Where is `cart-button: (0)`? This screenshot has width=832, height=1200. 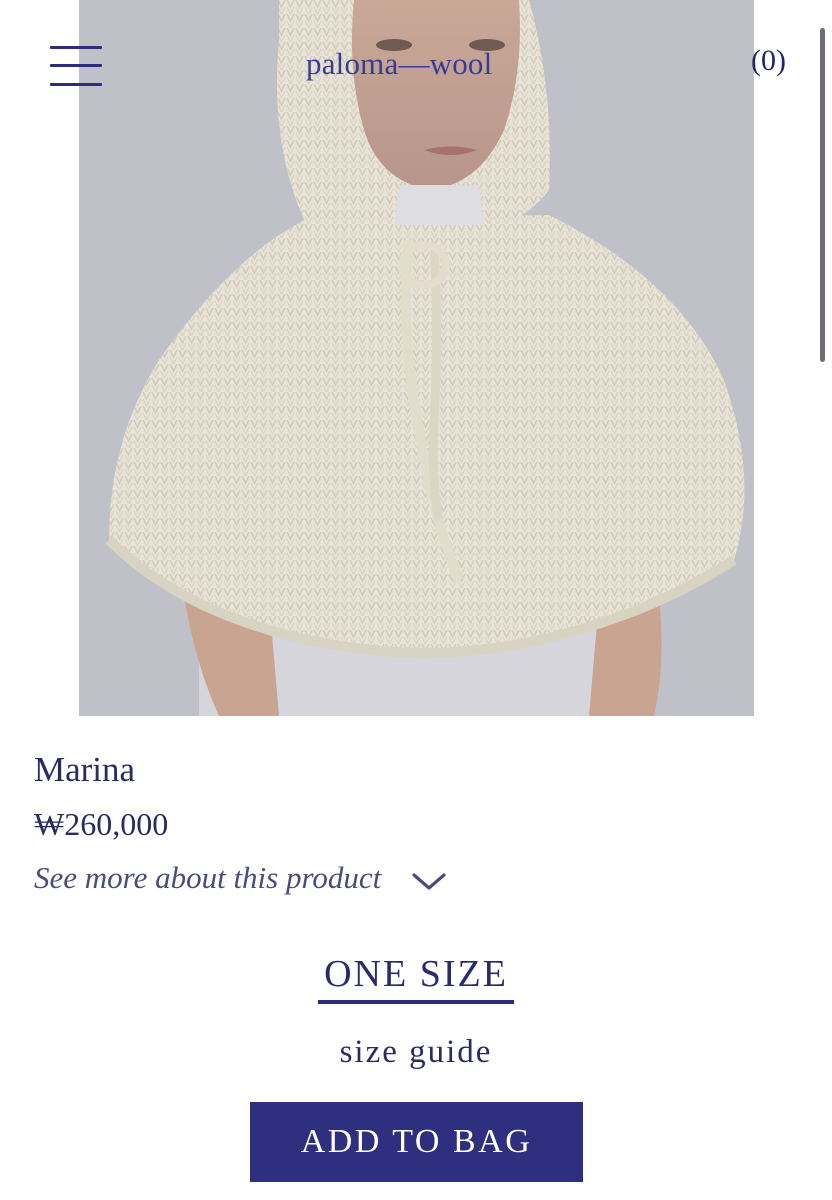
cart-button: (0) is located at coordinates (768, 61).